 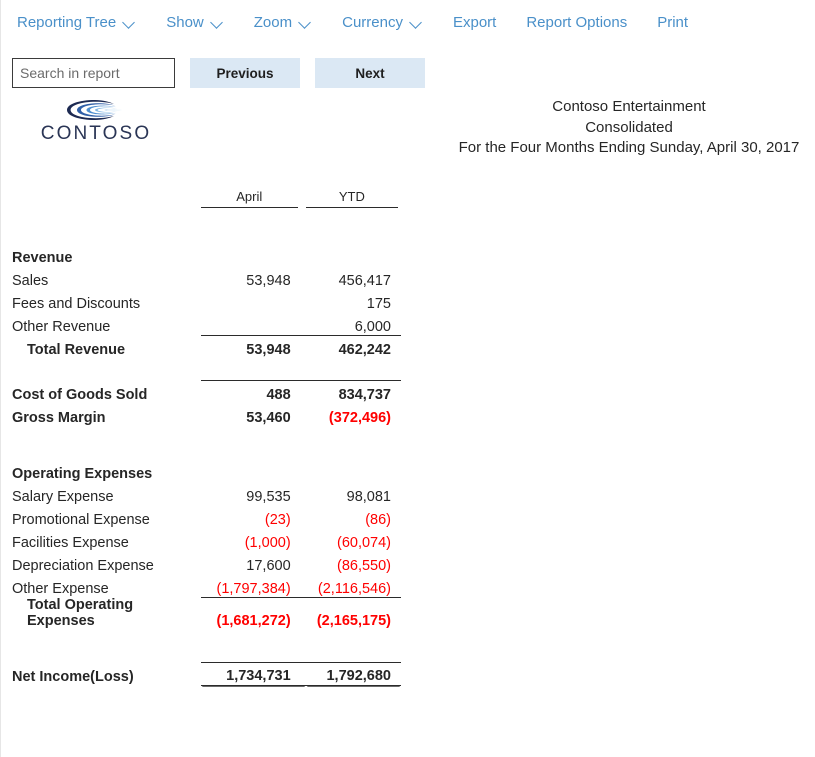 I want to click on toolbar-item-label: Report Options, so click(x=577, y=22).